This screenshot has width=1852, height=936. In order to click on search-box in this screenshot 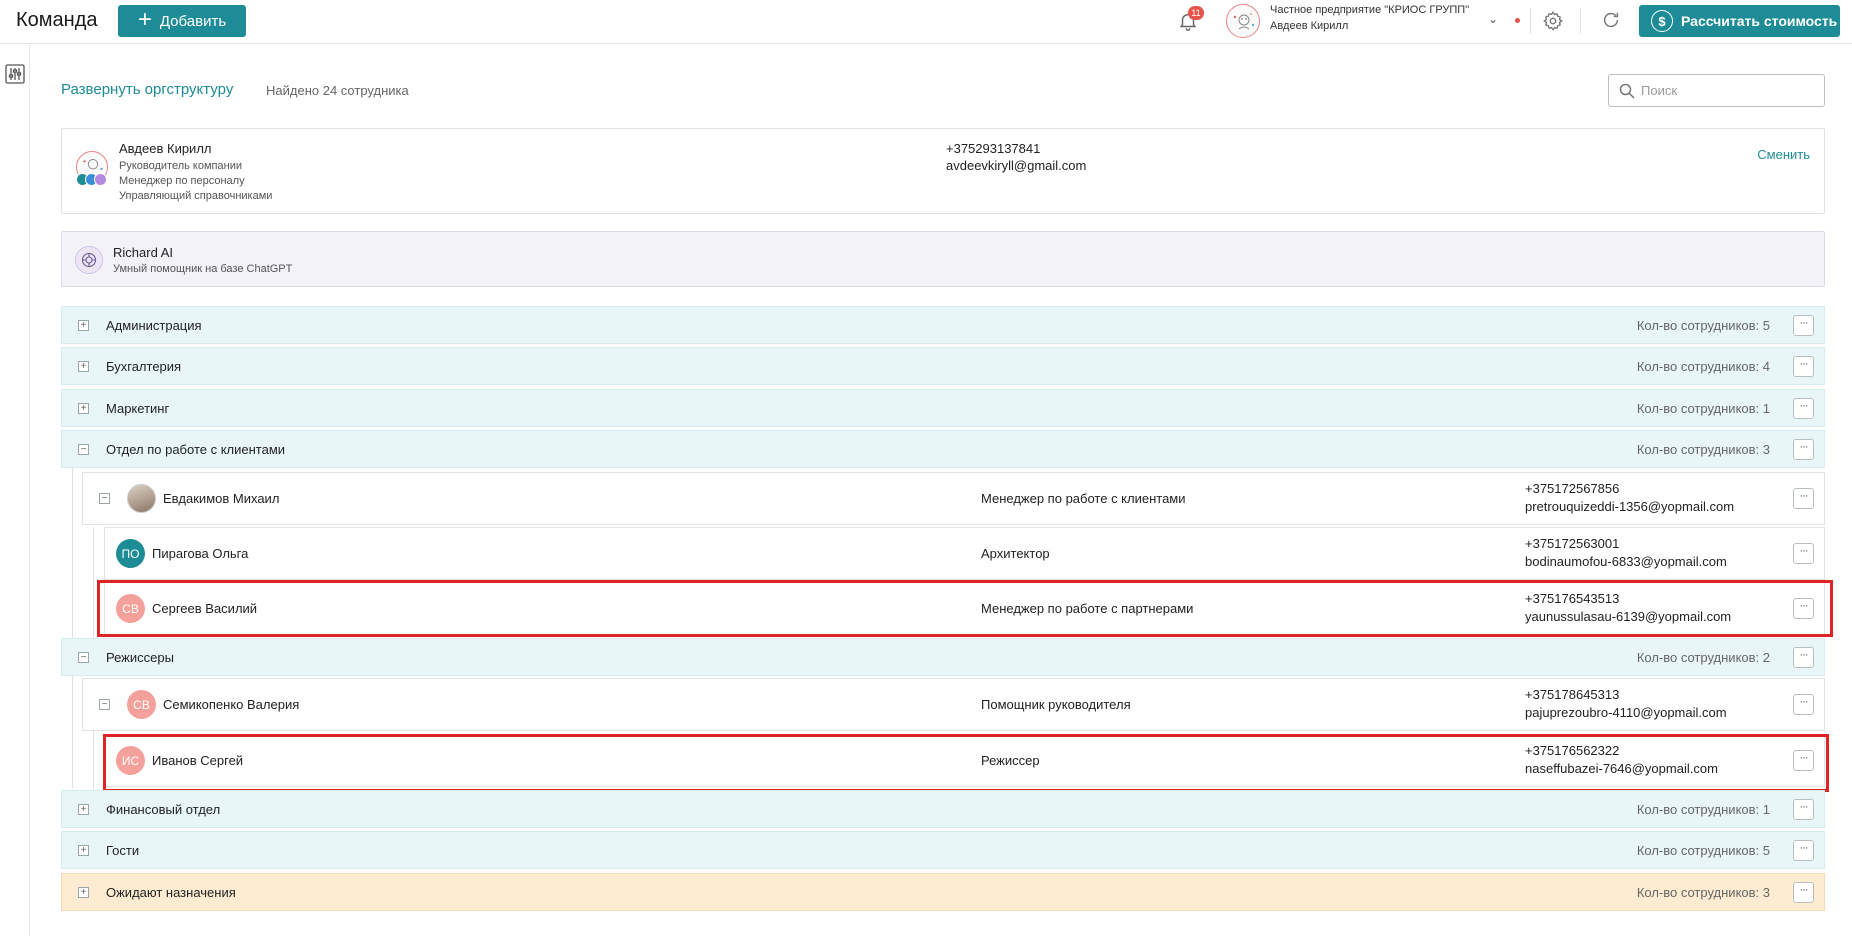, I will do `click(1716, 90)`.